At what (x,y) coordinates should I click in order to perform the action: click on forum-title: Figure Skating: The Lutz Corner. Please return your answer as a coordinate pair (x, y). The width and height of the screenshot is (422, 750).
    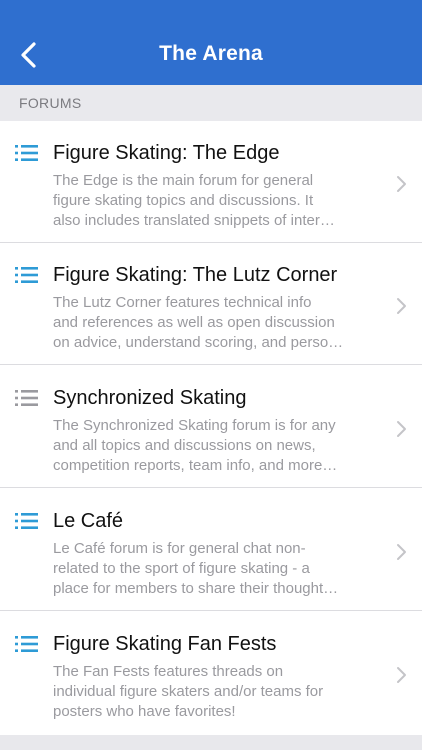
    Looking at the image, I should click on (195, 275).